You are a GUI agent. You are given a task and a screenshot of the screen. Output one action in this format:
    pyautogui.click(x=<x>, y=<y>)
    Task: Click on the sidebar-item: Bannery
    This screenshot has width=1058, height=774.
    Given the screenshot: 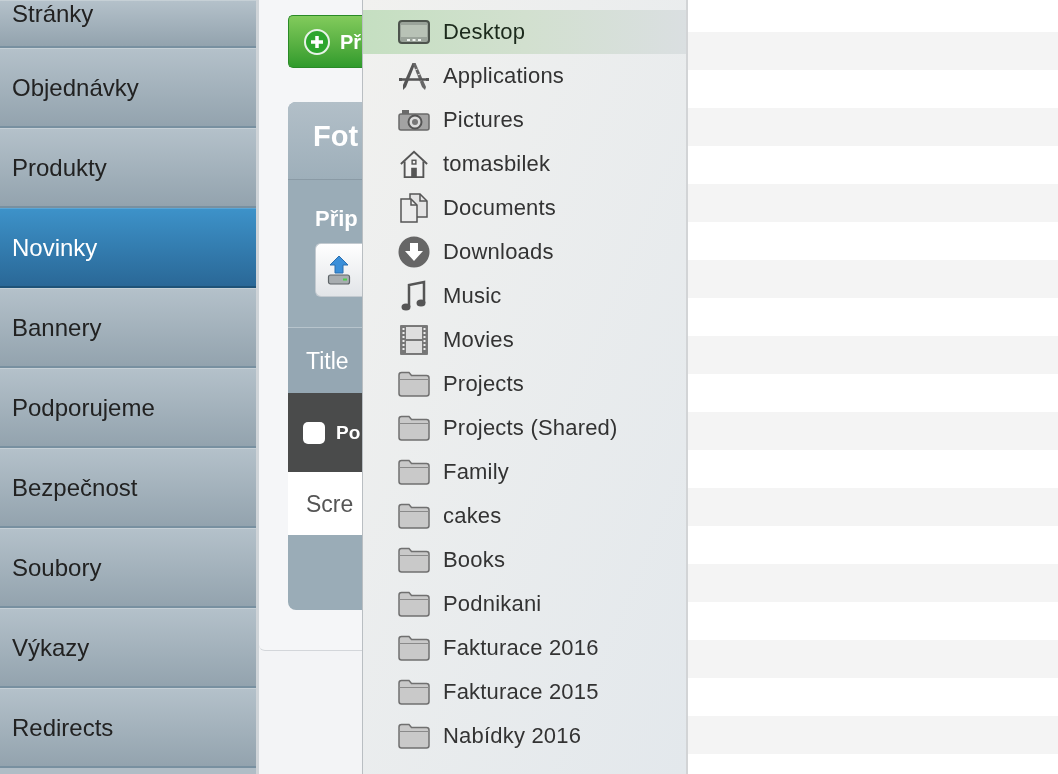 What is the action you would take?
    pyautogui.click(x=128, y=328)
    